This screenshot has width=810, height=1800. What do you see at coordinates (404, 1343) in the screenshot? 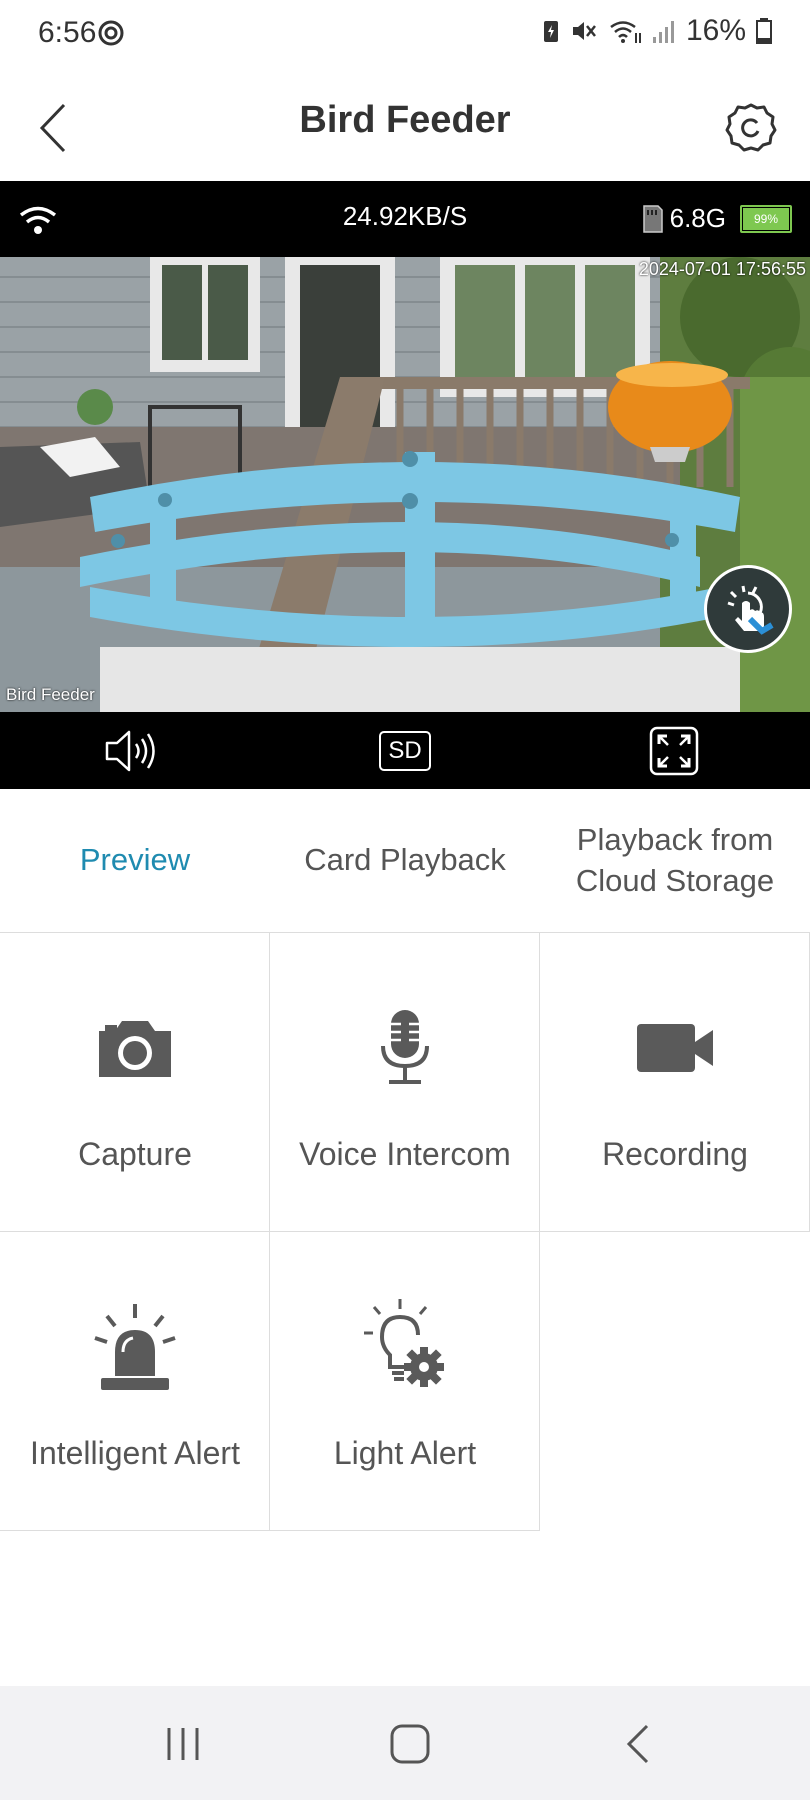
I see `lightbulb-gear-icon` at bounding box center [404, 1343].